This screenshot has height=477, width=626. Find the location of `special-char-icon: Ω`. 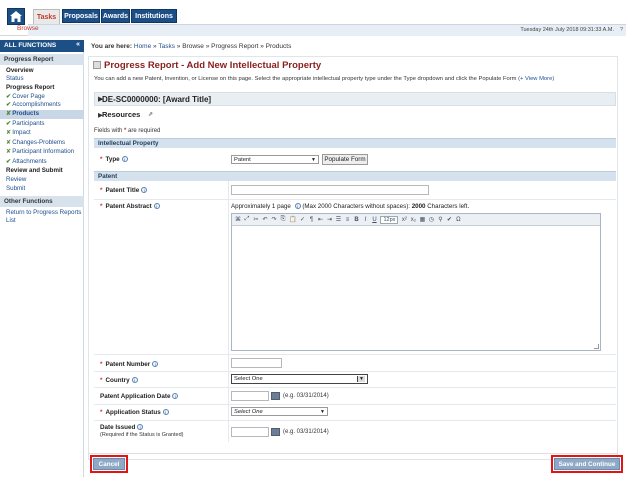

special-char-icon: Ω is located at coordinates (458, 220).